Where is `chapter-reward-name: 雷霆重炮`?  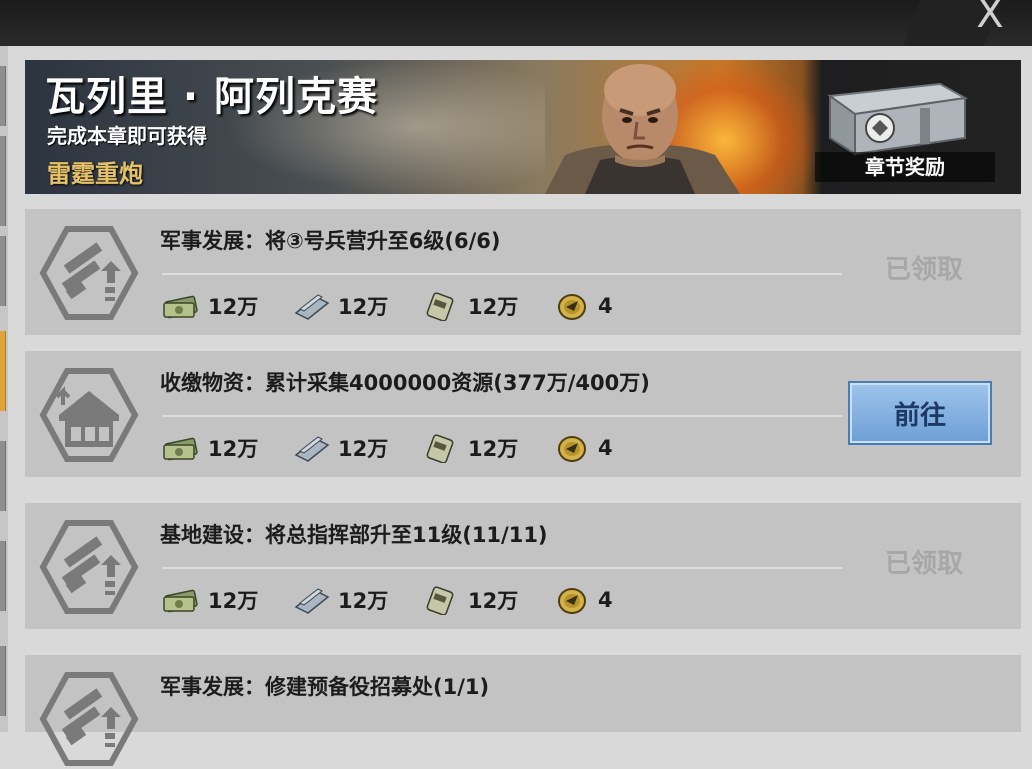
chapter-reward-name: 雷霆重炮 is located at coordinates (95, 174).